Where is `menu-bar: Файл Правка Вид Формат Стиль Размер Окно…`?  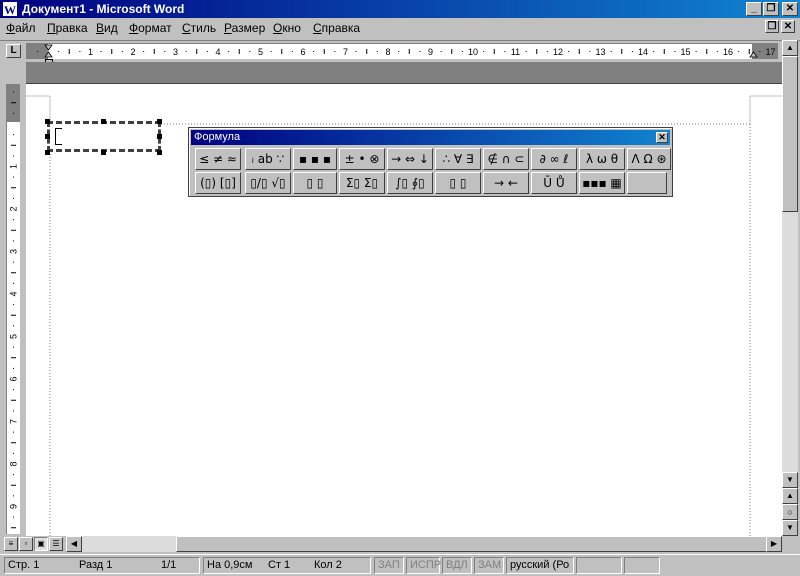 menu-bar: Файл Правка Вид Формат Стиль Размер Окно… is located at coordinates (400, 28).